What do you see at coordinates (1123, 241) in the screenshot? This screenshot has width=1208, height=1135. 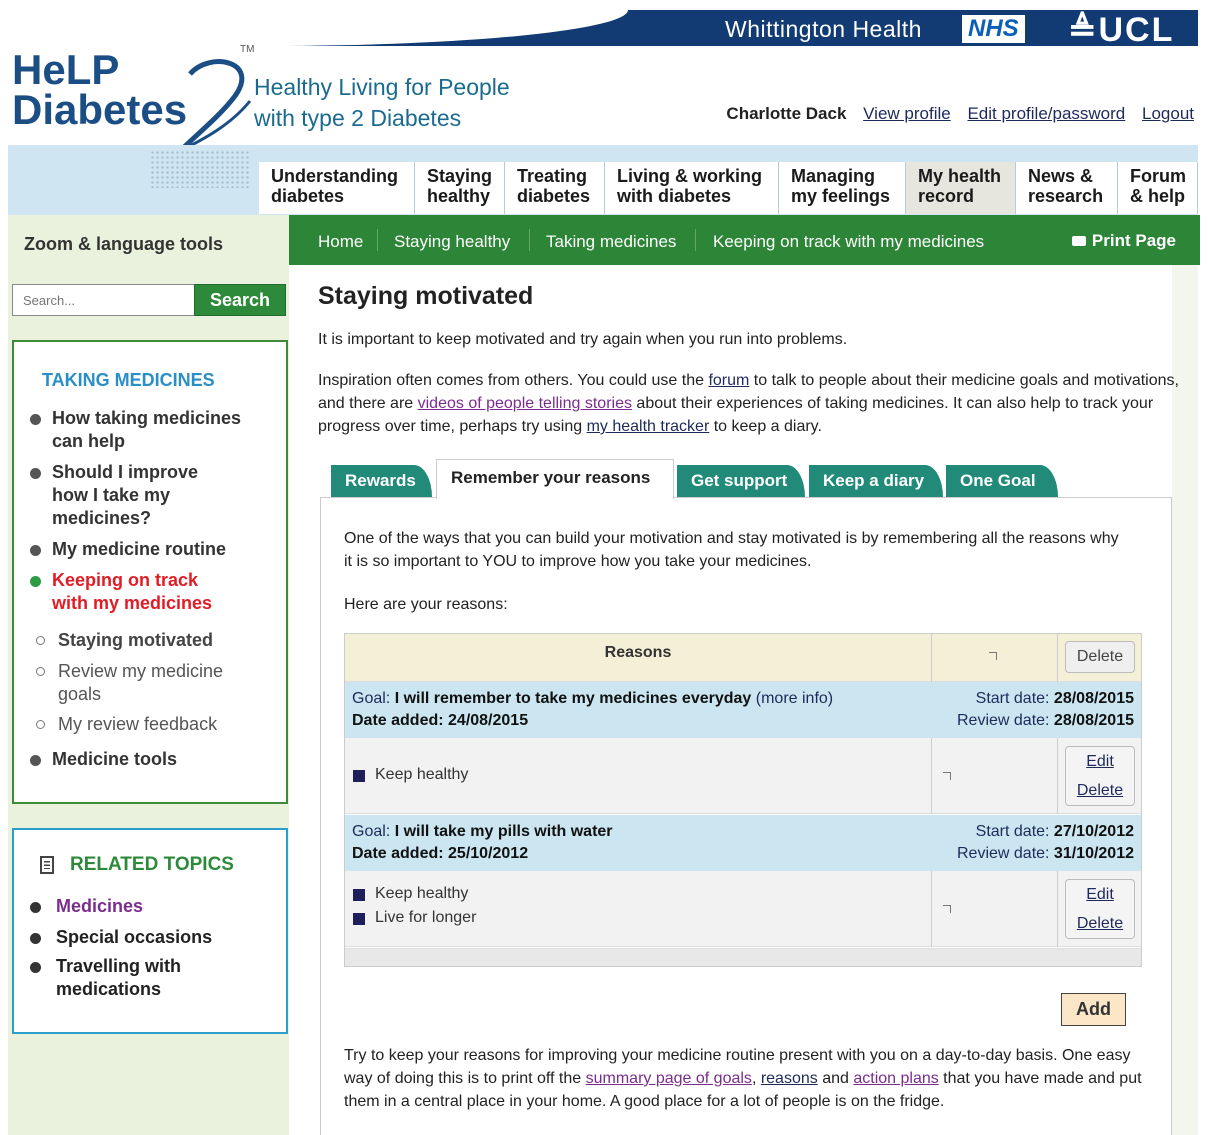 I see `print-page-button: Print Page` at bounding box center [1123, 241].